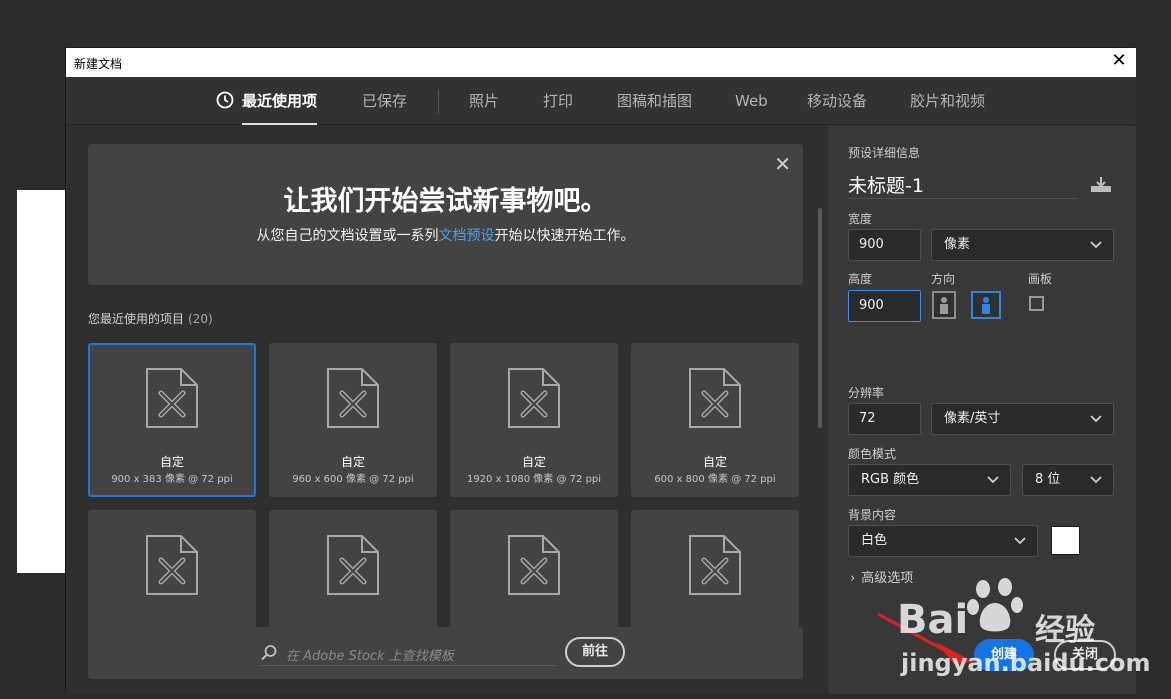 This screenshot has height=699, width=1171. I want to click on resolution-unit-select: 像素/英寸, so click(1022, 419).